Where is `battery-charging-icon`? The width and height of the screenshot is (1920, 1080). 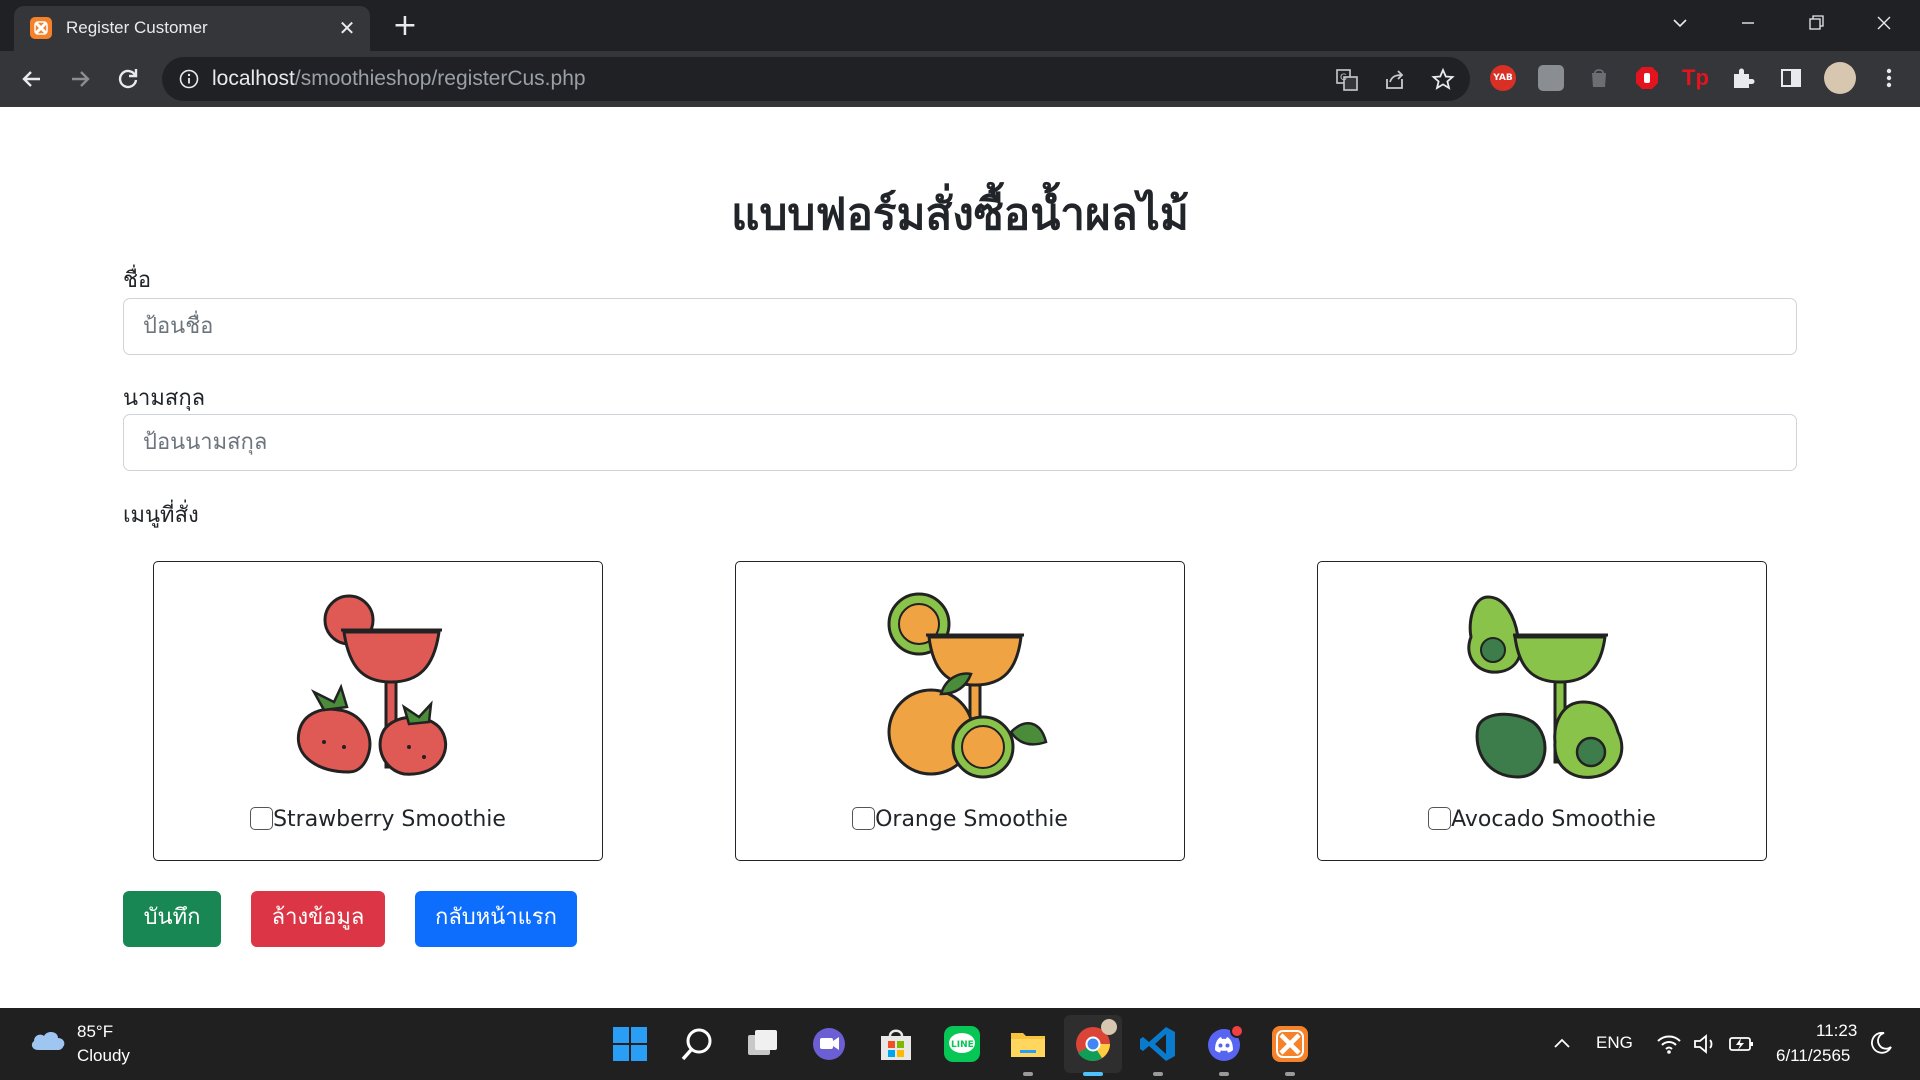
battery-charging-icon is located at coordinates (1742, 1044).